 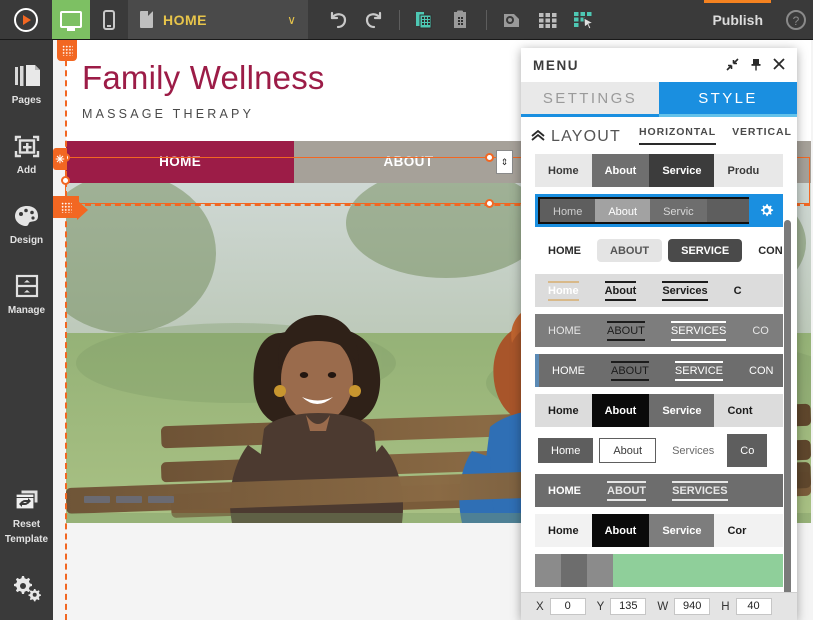 What do you see at coordinates (762, 135) in the screenshot?
I see `orientation-vertical: VERTICAL` at bounding box center [762, 135].